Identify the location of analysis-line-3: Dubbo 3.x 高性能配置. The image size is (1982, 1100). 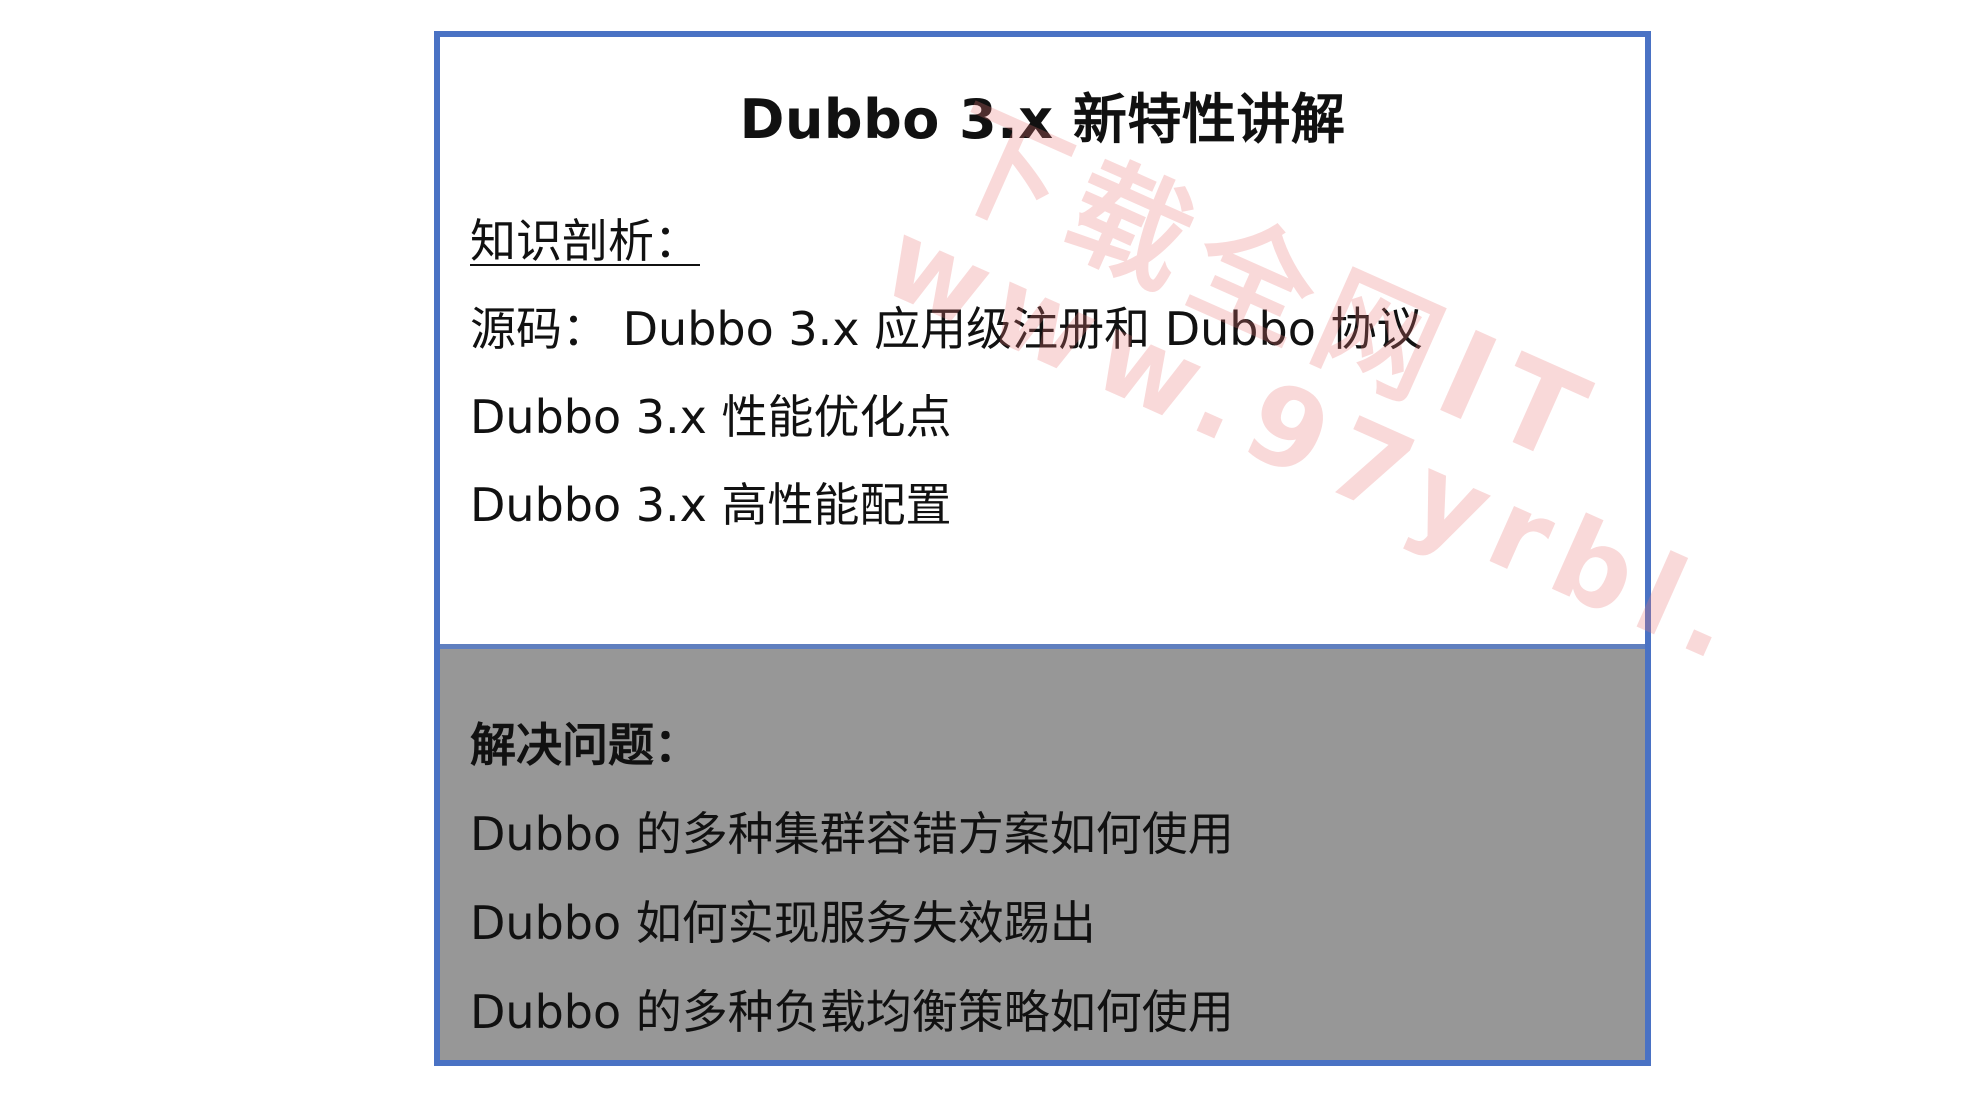
(711, 505).